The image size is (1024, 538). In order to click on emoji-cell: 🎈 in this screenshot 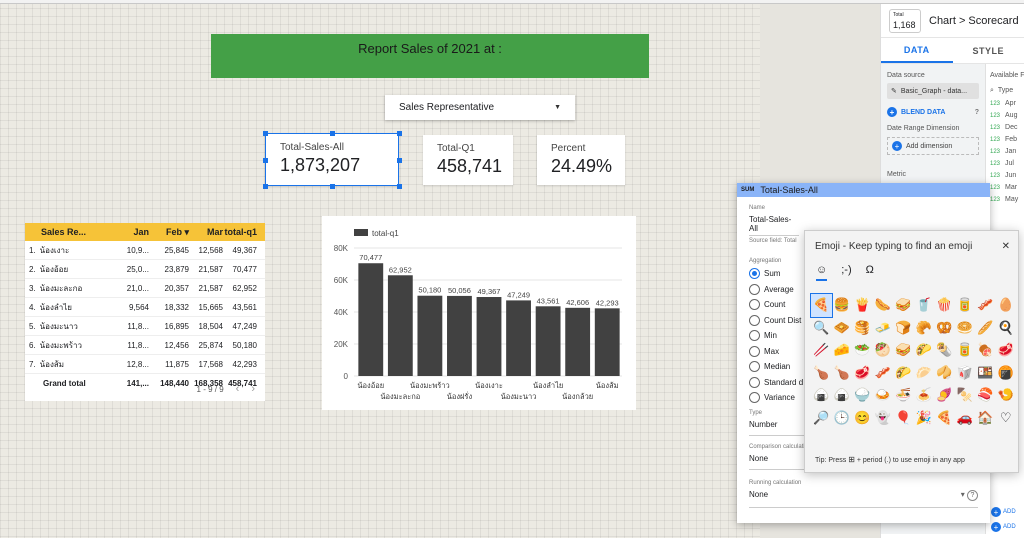, I will do `click(903, 418)`.